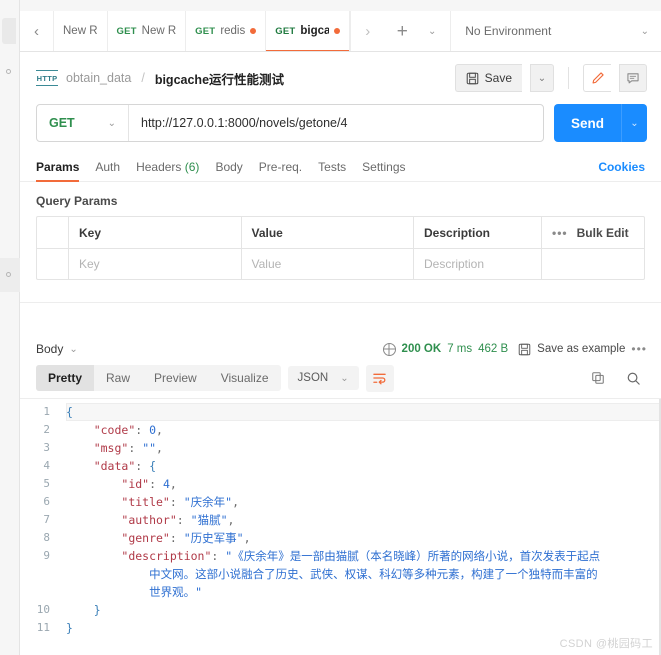 The height and width of the screenshot is (655, 661). What do you see at coordinates (555, 31) in the screenshot?
I see `environment-selector: No Environment ⌄` at bounding box center [555, 31].